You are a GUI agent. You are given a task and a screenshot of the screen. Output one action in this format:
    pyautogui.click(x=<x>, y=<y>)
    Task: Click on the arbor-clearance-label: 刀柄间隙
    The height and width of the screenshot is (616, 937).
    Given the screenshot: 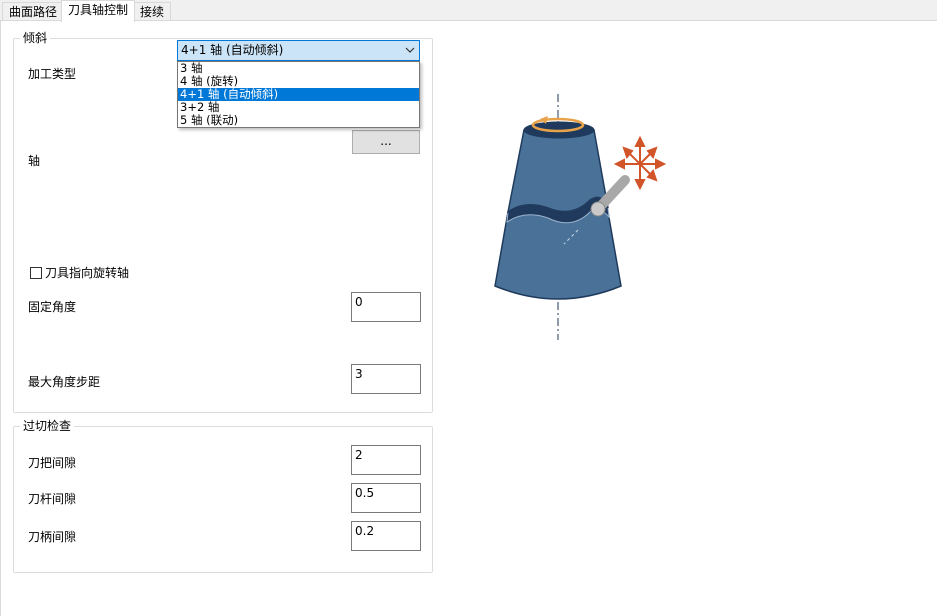 What is the action you would take?
    pyautogui.click(x=52, y=537)
    